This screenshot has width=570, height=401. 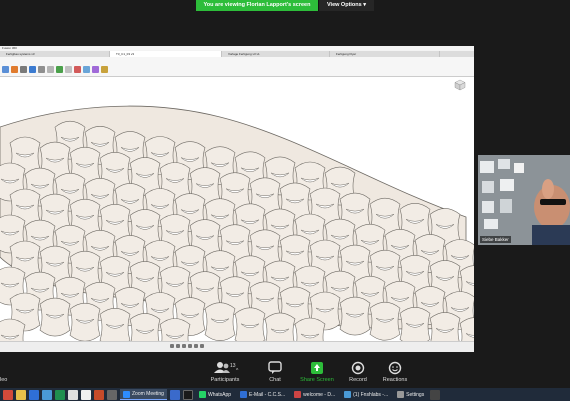 I want to click on tab-fertigbau: Fertigbau systems v3, so click(x=55, y=54).